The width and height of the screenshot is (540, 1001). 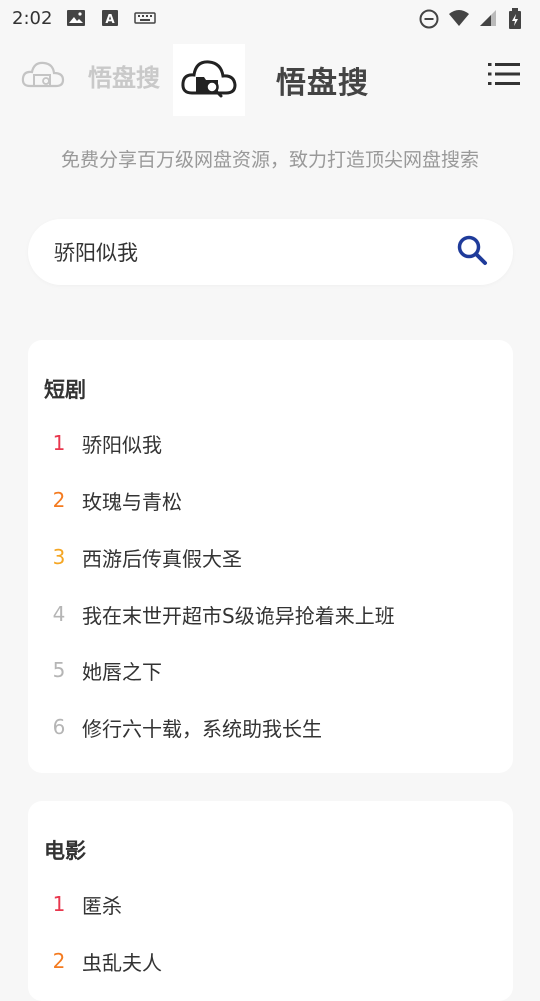 I want to click on rank-label: 我在末世开超市S级诡异抢着来上班, so click(x=238, y=615).